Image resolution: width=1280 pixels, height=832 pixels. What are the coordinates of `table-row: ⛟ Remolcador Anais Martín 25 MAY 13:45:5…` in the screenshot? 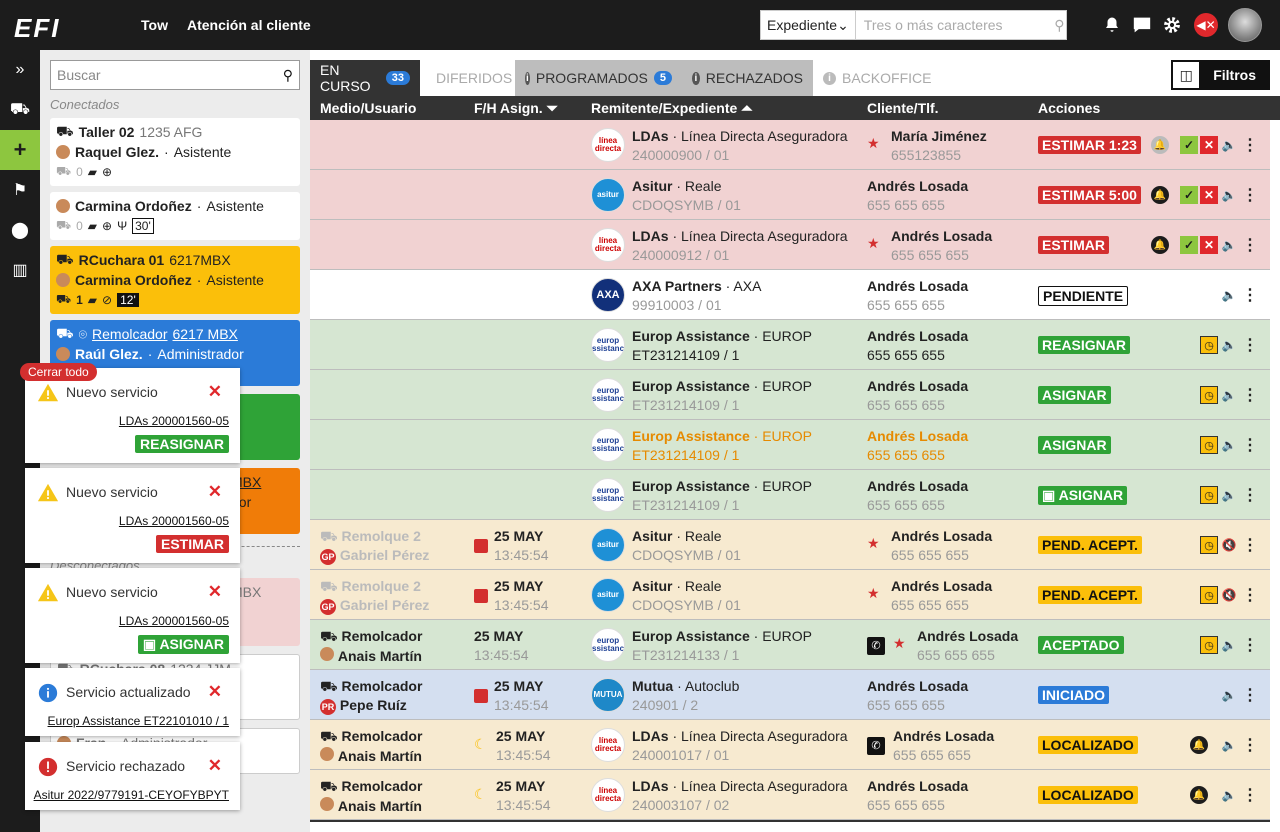 It's located at (790, 645).